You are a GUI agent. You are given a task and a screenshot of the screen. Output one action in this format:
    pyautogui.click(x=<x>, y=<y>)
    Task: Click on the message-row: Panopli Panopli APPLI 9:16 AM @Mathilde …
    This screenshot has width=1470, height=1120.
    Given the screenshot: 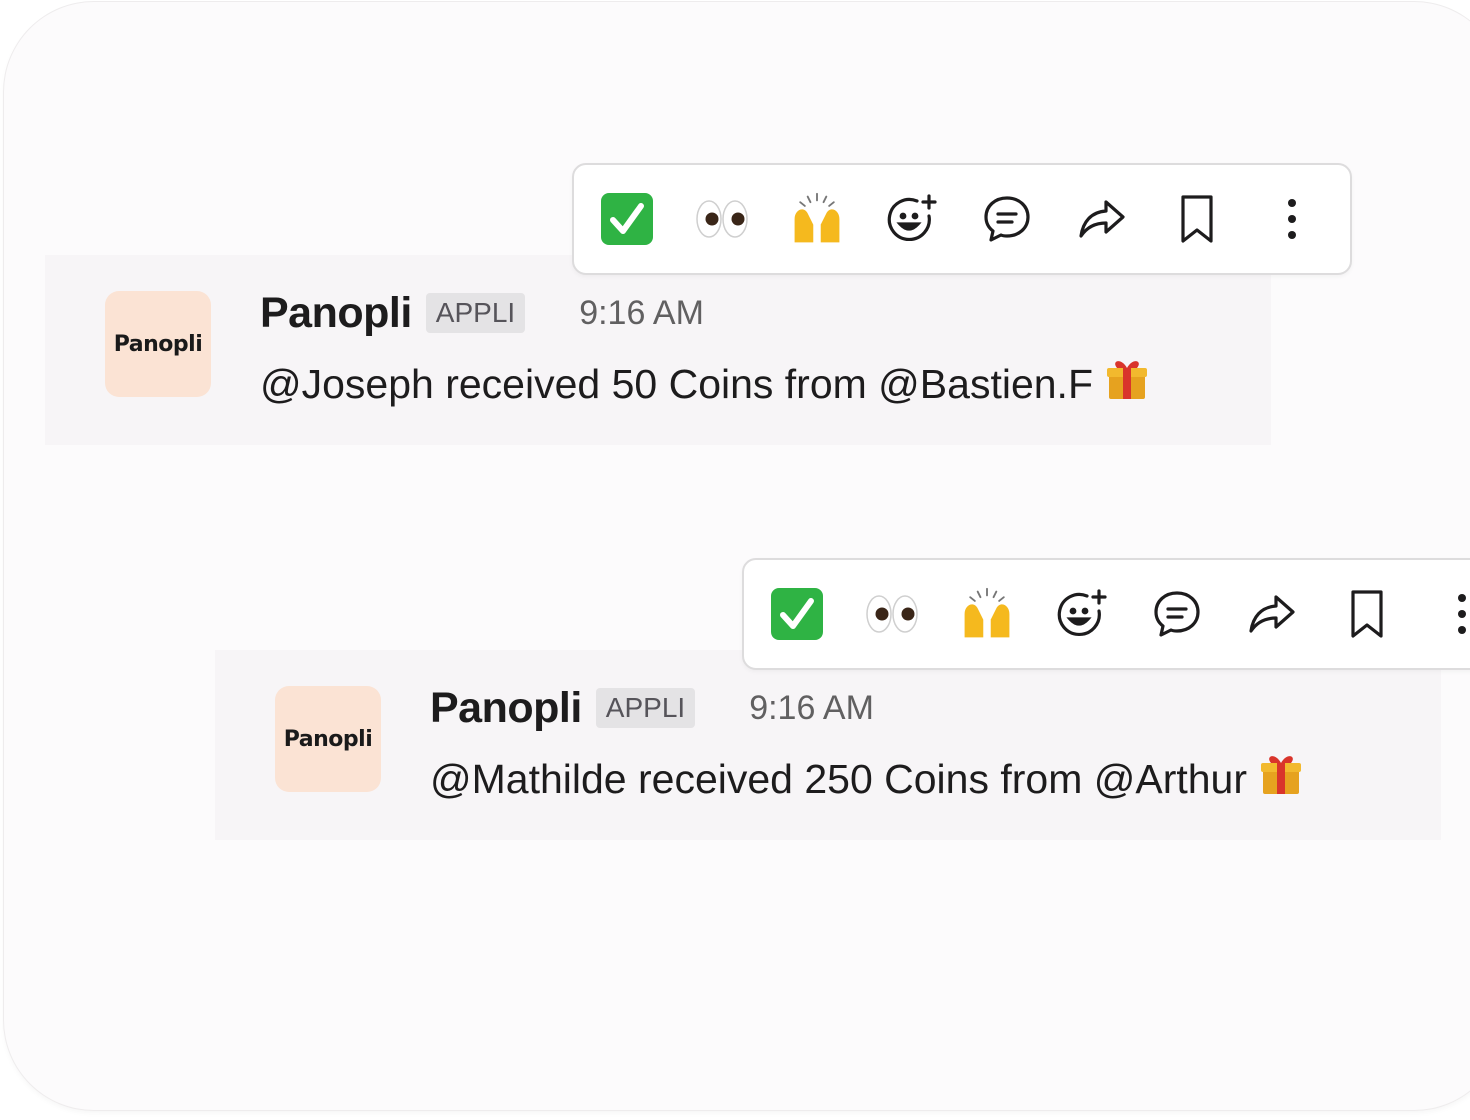 What is the action you would take?
    pyautogui.click(x=828, y=745)
    